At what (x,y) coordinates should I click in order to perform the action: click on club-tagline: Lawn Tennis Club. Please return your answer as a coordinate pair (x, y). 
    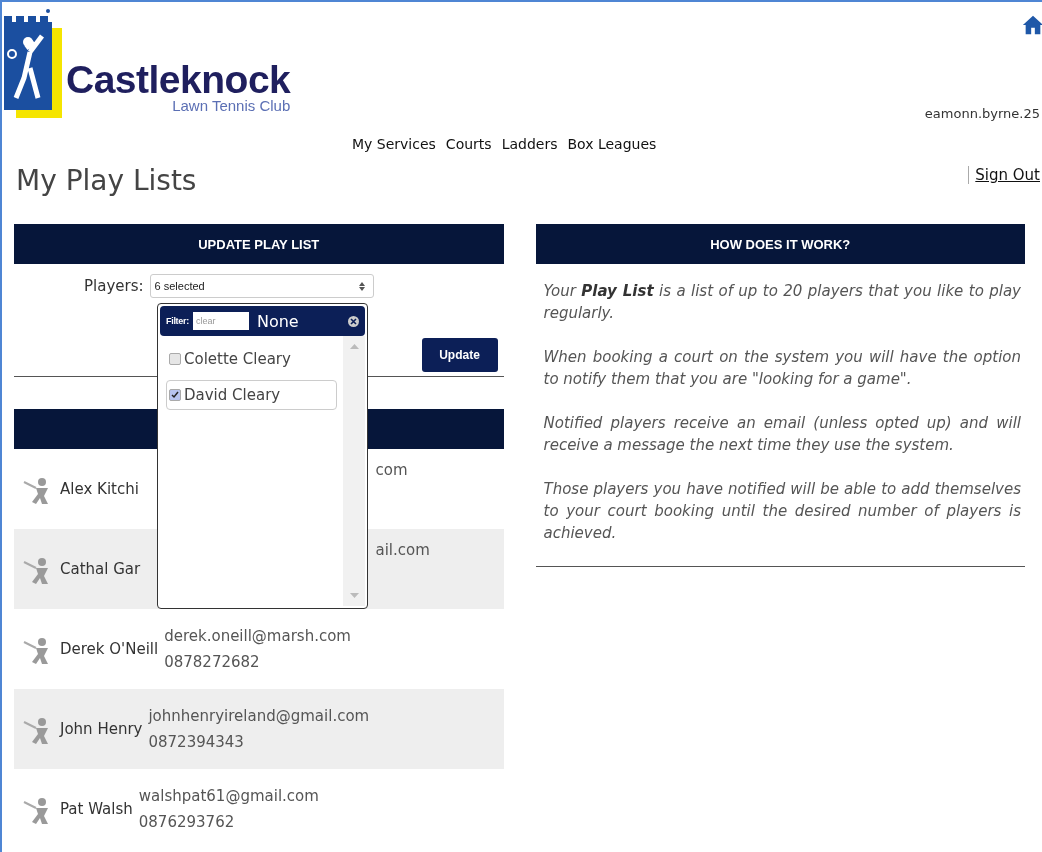
    Looking at the image, I should click on (231, 106).